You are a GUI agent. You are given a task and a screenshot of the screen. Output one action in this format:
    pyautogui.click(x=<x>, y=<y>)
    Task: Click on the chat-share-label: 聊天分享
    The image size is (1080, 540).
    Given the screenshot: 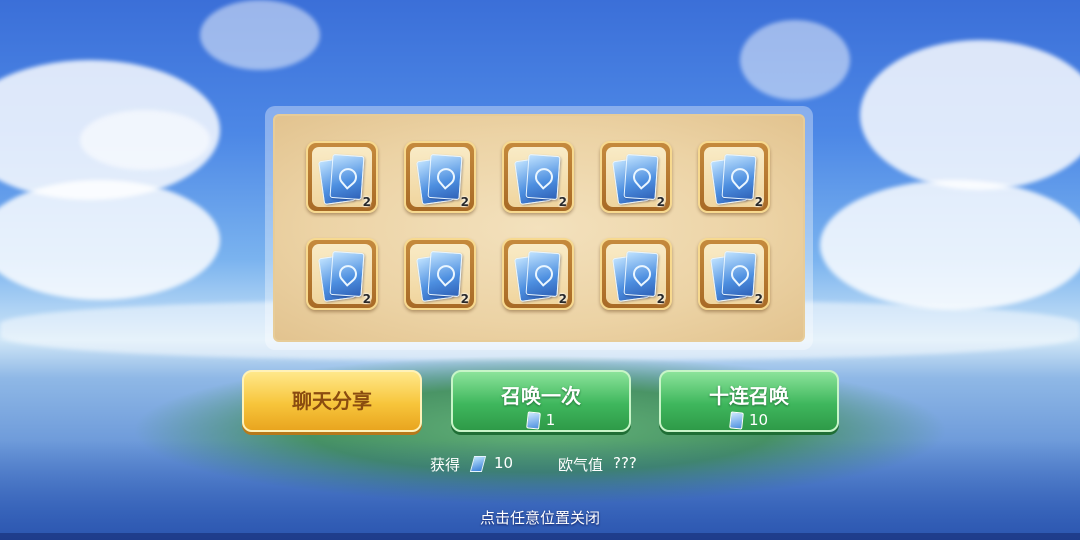 What is the action you would take?
    pyautogui.click(x=332, y=401)
    